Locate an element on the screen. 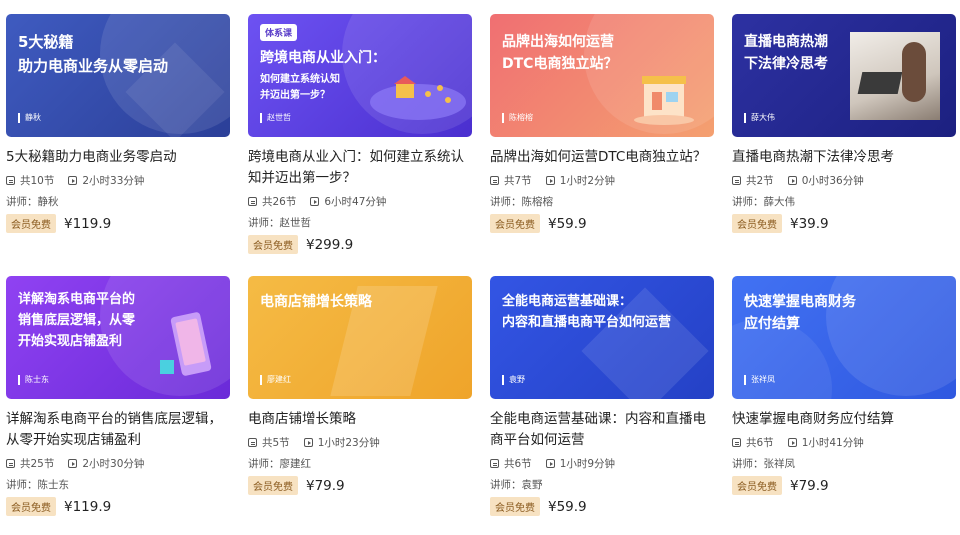 The height and width of the screenshot is (535, 960). cover-teacher: 陈士东 is located at coordinates (33, 380).